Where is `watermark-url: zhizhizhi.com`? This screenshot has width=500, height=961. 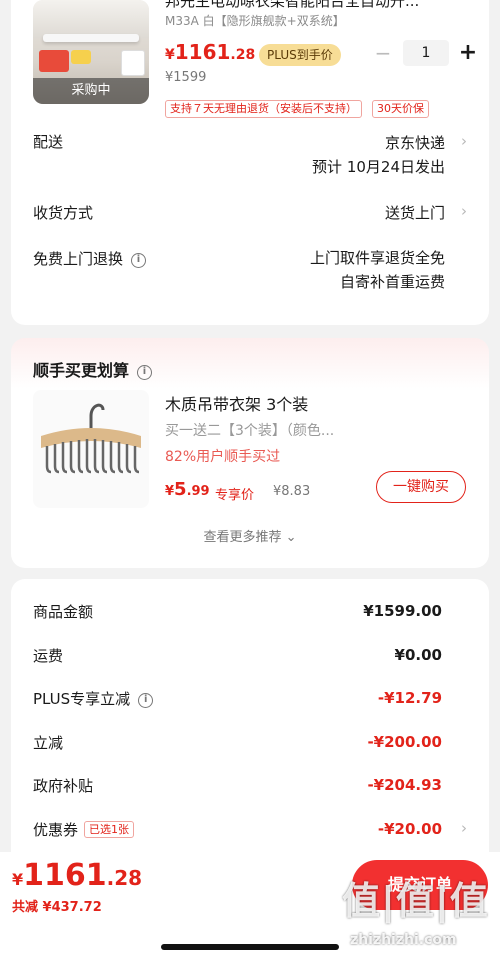
watermark-url: zhizhizhi.com is located at coordinates (403, 940).